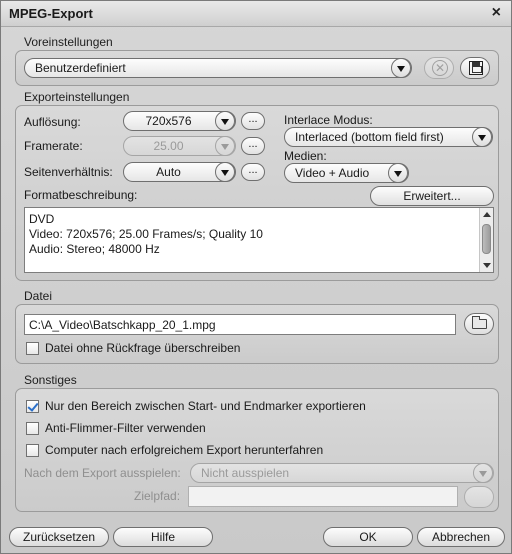 This screenshot has width=512, height=554. What do you see at coordinates (168, 146) in the screenshot?
I see `framerate-value: 25.00` at bounding box center [168, 146].